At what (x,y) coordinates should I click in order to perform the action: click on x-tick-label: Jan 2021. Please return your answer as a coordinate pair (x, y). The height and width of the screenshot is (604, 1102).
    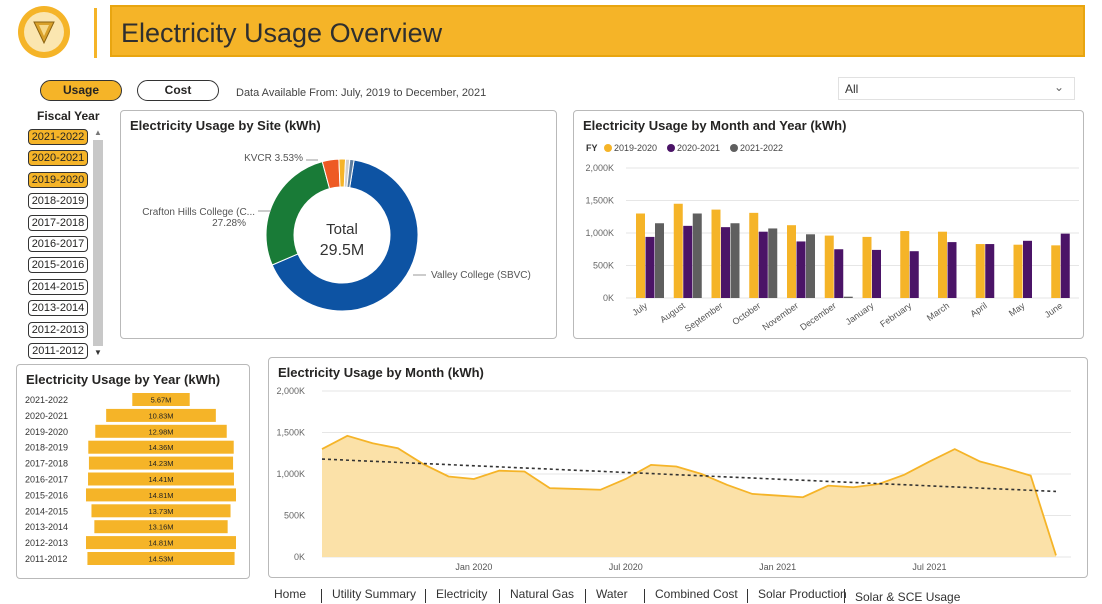
    Looking at the image, I should click on (777, 567).